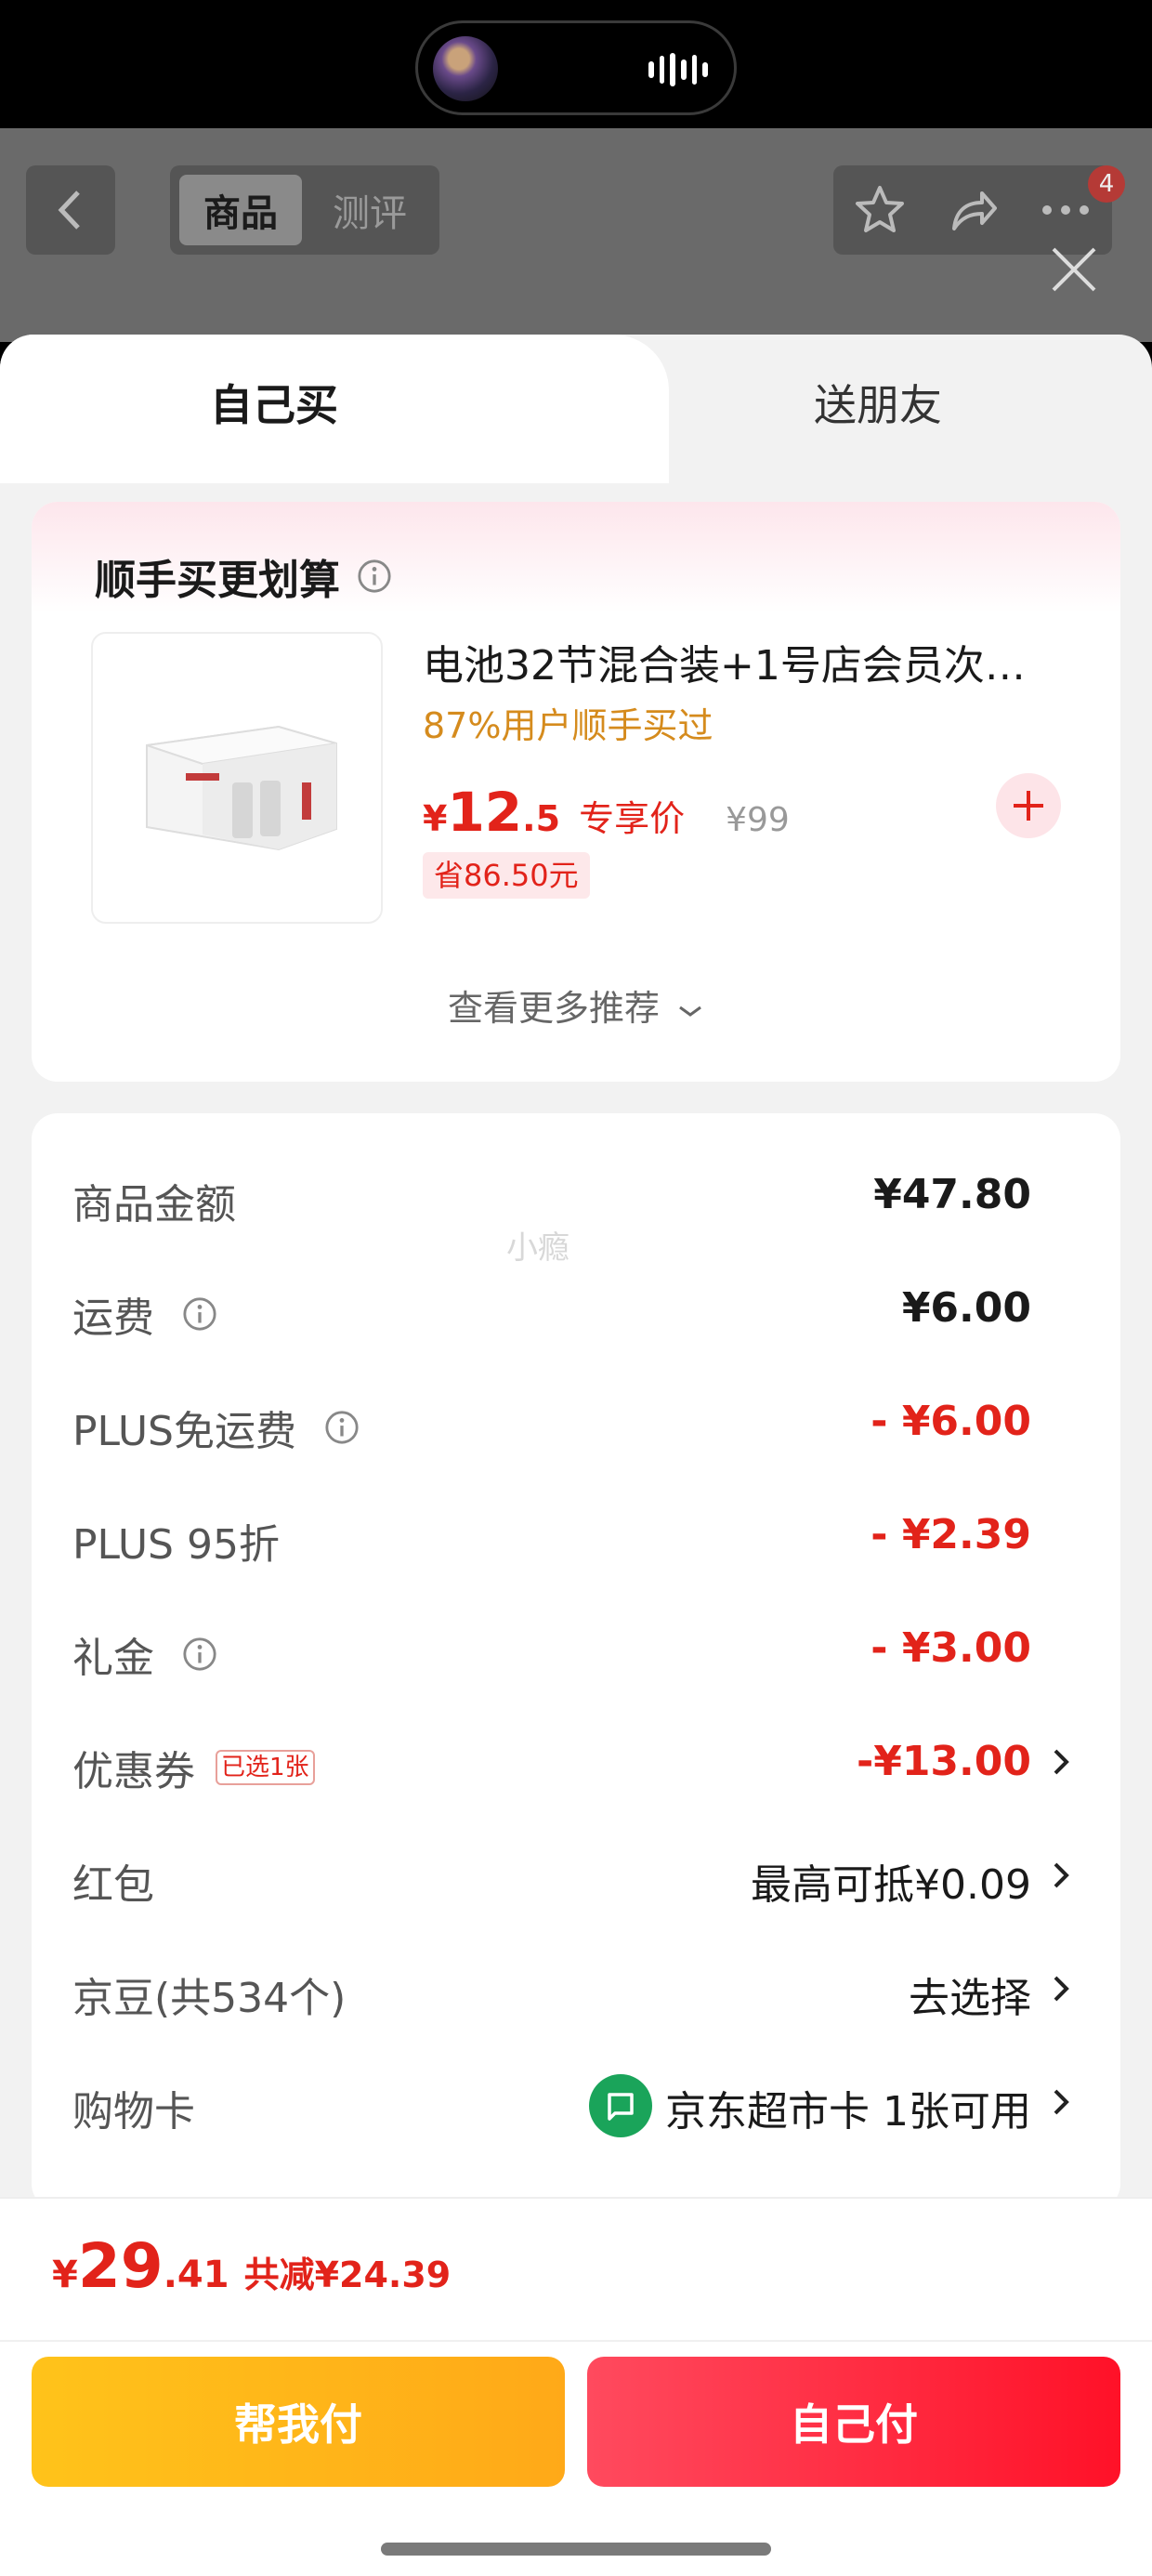 The image size is (1152, 2576). What do you see at coordinates (891, 1881) in the screenshot?
I see `row-red-packet-value: 最高可抵¥0.09` at bounding box center [891, 1881].